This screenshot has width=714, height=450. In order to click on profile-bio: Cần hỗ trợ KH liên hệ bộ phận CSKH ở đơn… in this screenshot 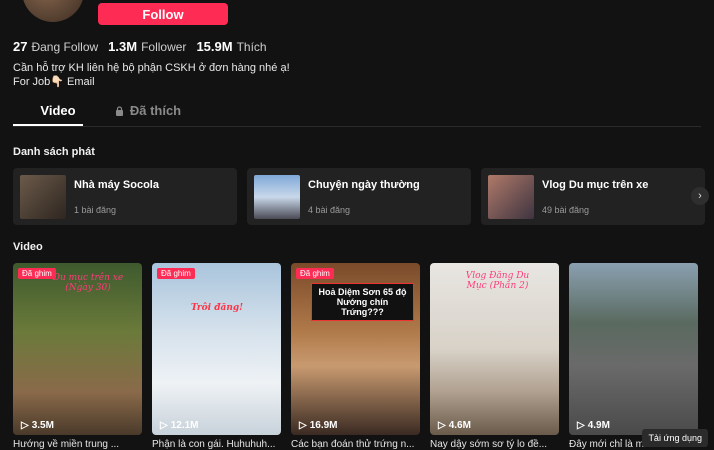, I will do `click(151, 75)`.